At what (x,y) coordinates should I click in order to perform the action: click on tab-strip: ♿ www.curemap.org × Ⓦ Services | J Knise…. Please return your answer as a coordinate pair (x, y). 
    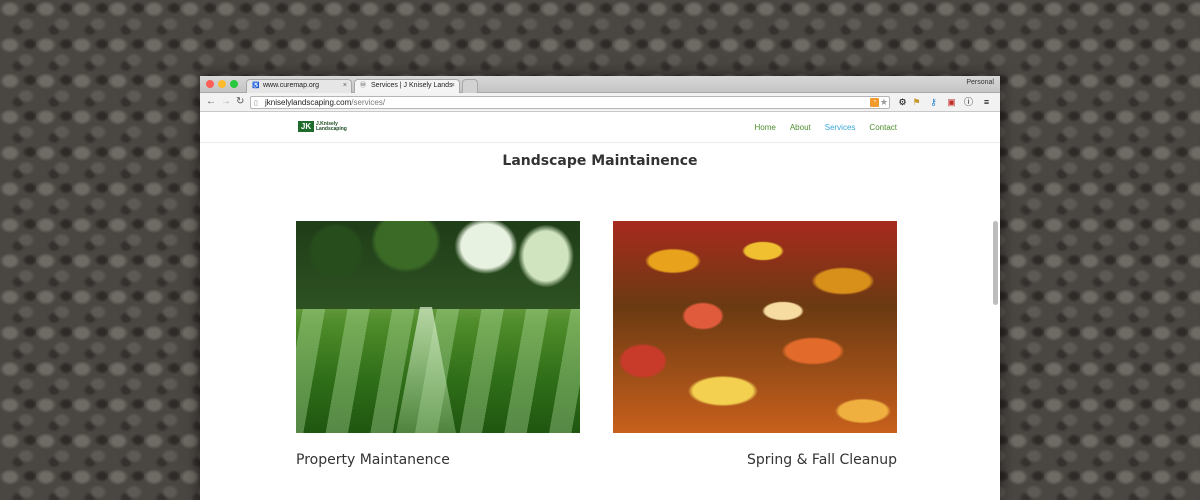
    Looking at the image, I should click on (600, 84).